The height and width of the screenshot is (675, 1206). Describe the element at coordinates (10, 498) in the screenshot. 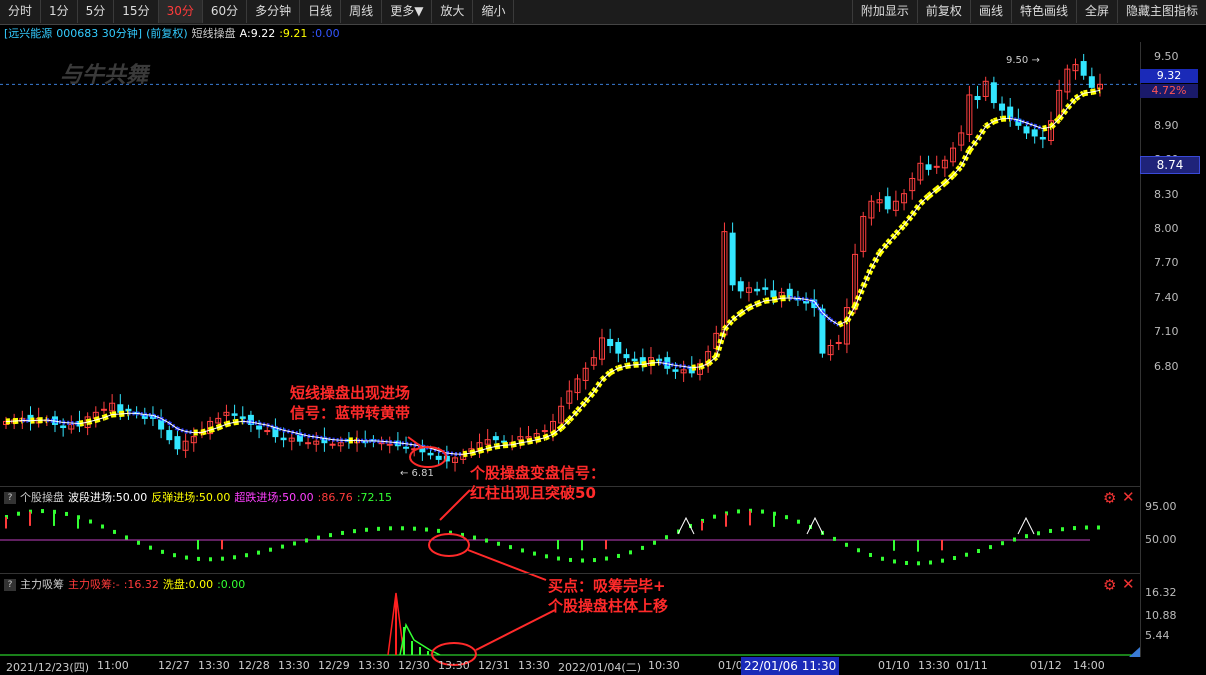

I see `panel2-help-button: ?` at that location.